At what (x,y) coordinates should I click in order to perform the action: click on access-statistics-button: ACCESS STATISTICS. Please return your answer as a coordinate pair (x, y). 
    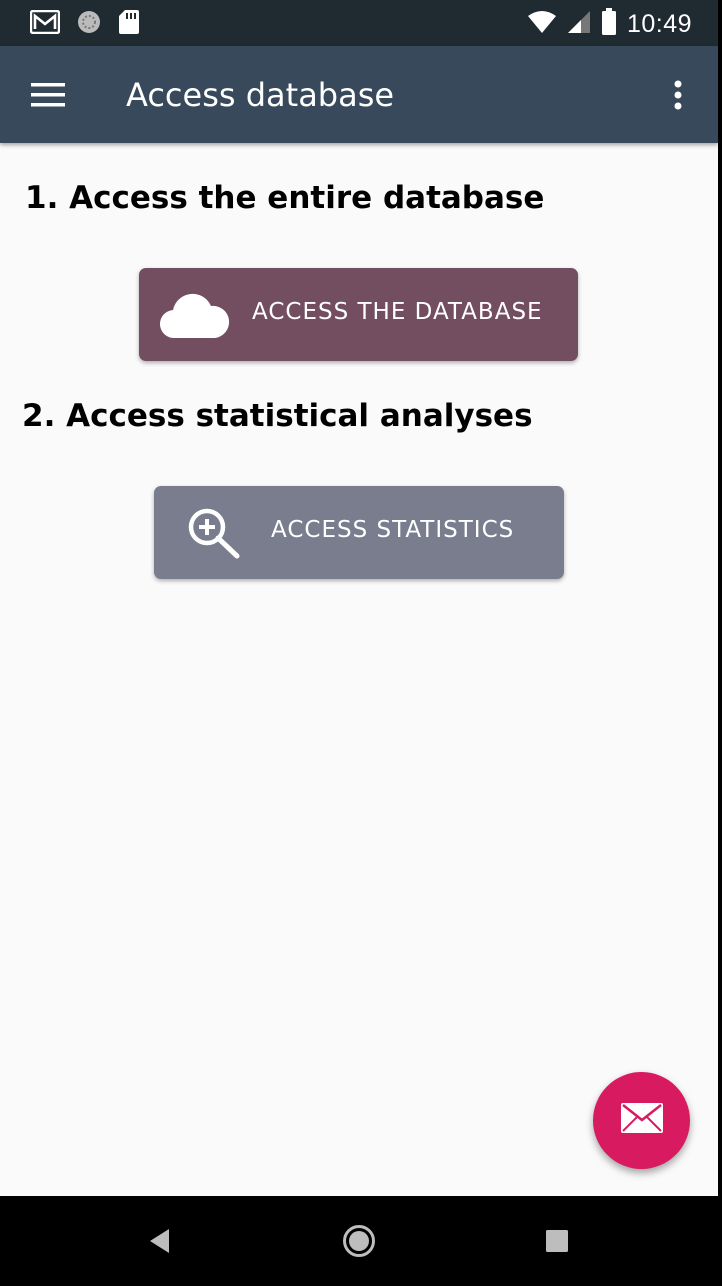
    Looking at the image, I should click on (359, 532).